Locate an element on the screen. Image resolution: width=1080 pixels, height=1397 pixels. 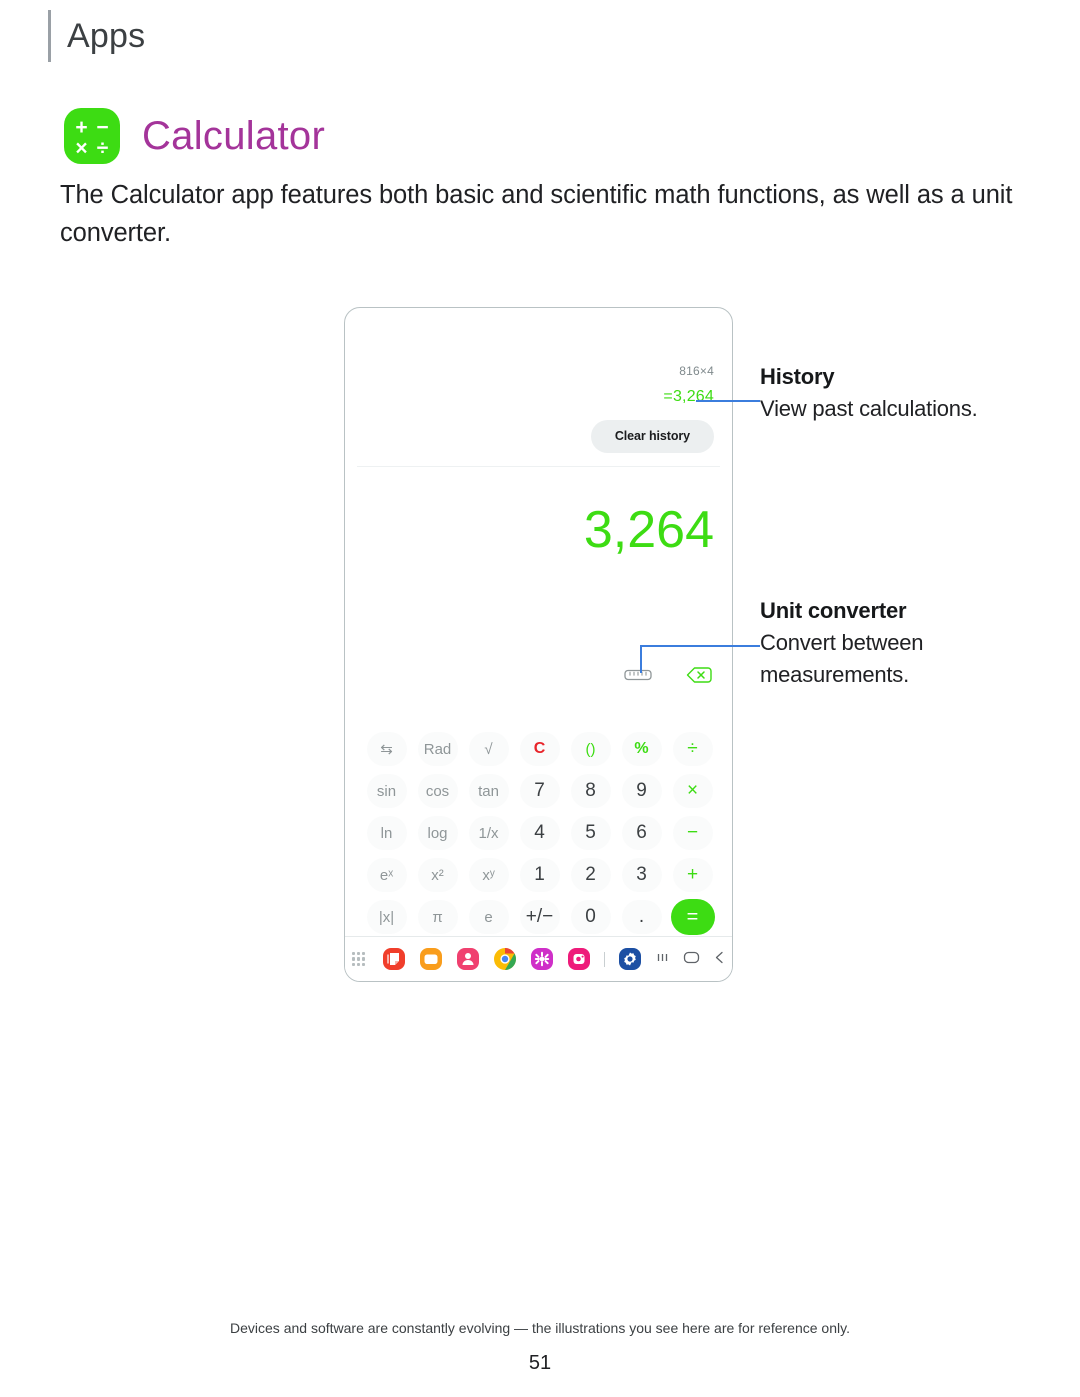
backspace-icon is located at coordinates (699, 677).